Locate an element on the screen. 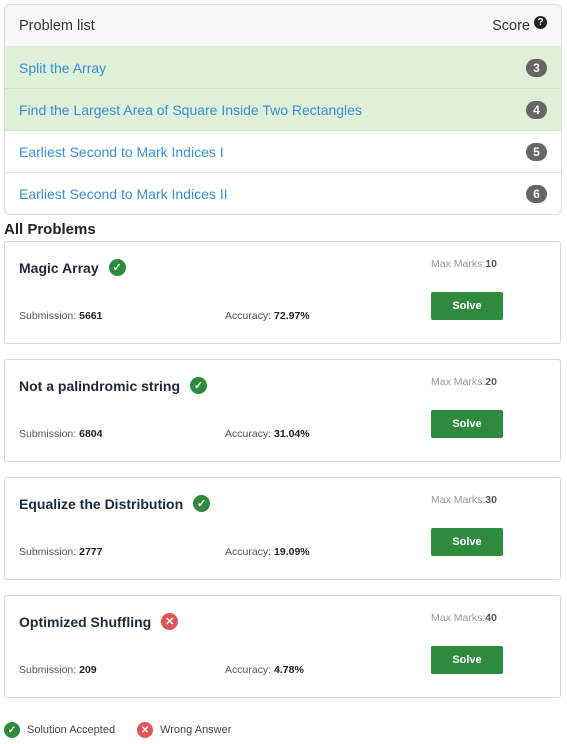 This screenshot has height=744, width=567. problem-name: Optimized Shuffling is located at coordinates (85, 622).